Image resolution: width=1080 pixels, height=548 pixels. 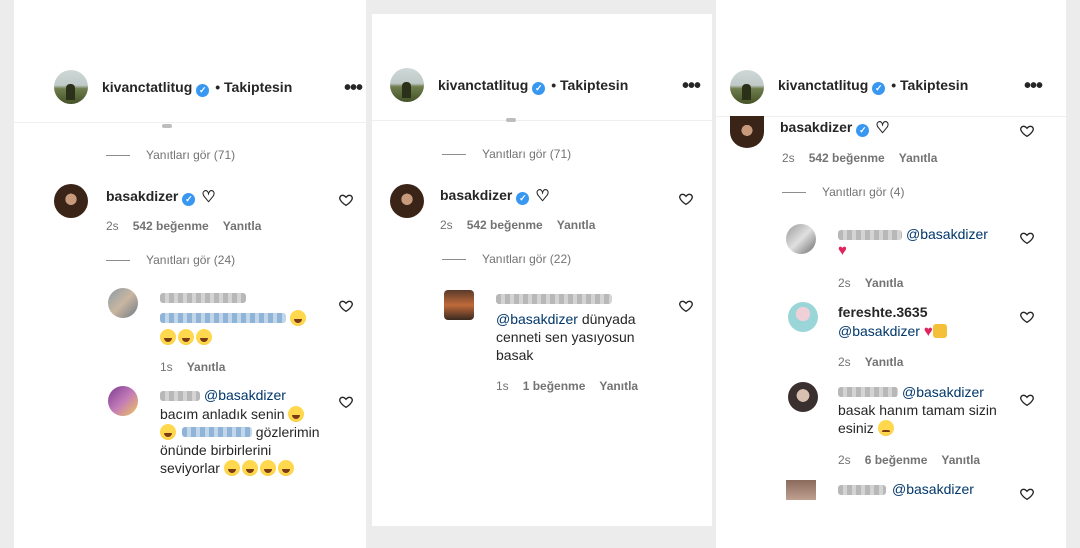 I want to click on pixelated-username, so click(x=180, y=396).